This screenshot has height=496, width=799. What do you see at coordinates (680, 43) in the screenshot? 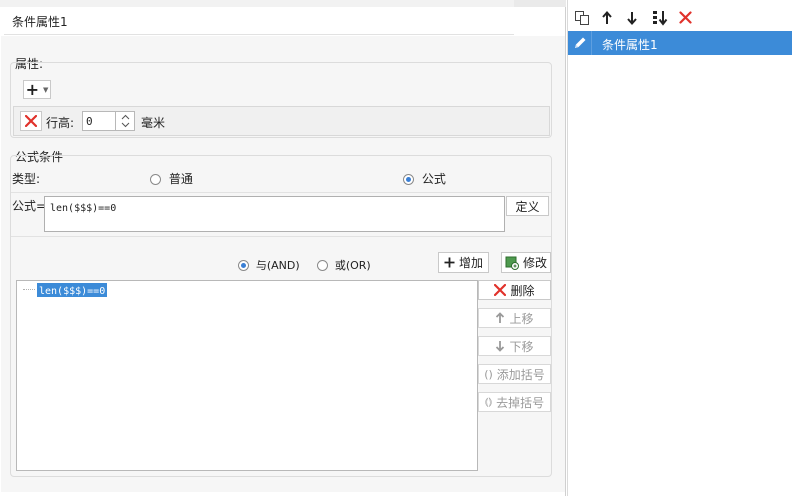
I see `list-item: 条件属性1` at bounding box center [680, 43].